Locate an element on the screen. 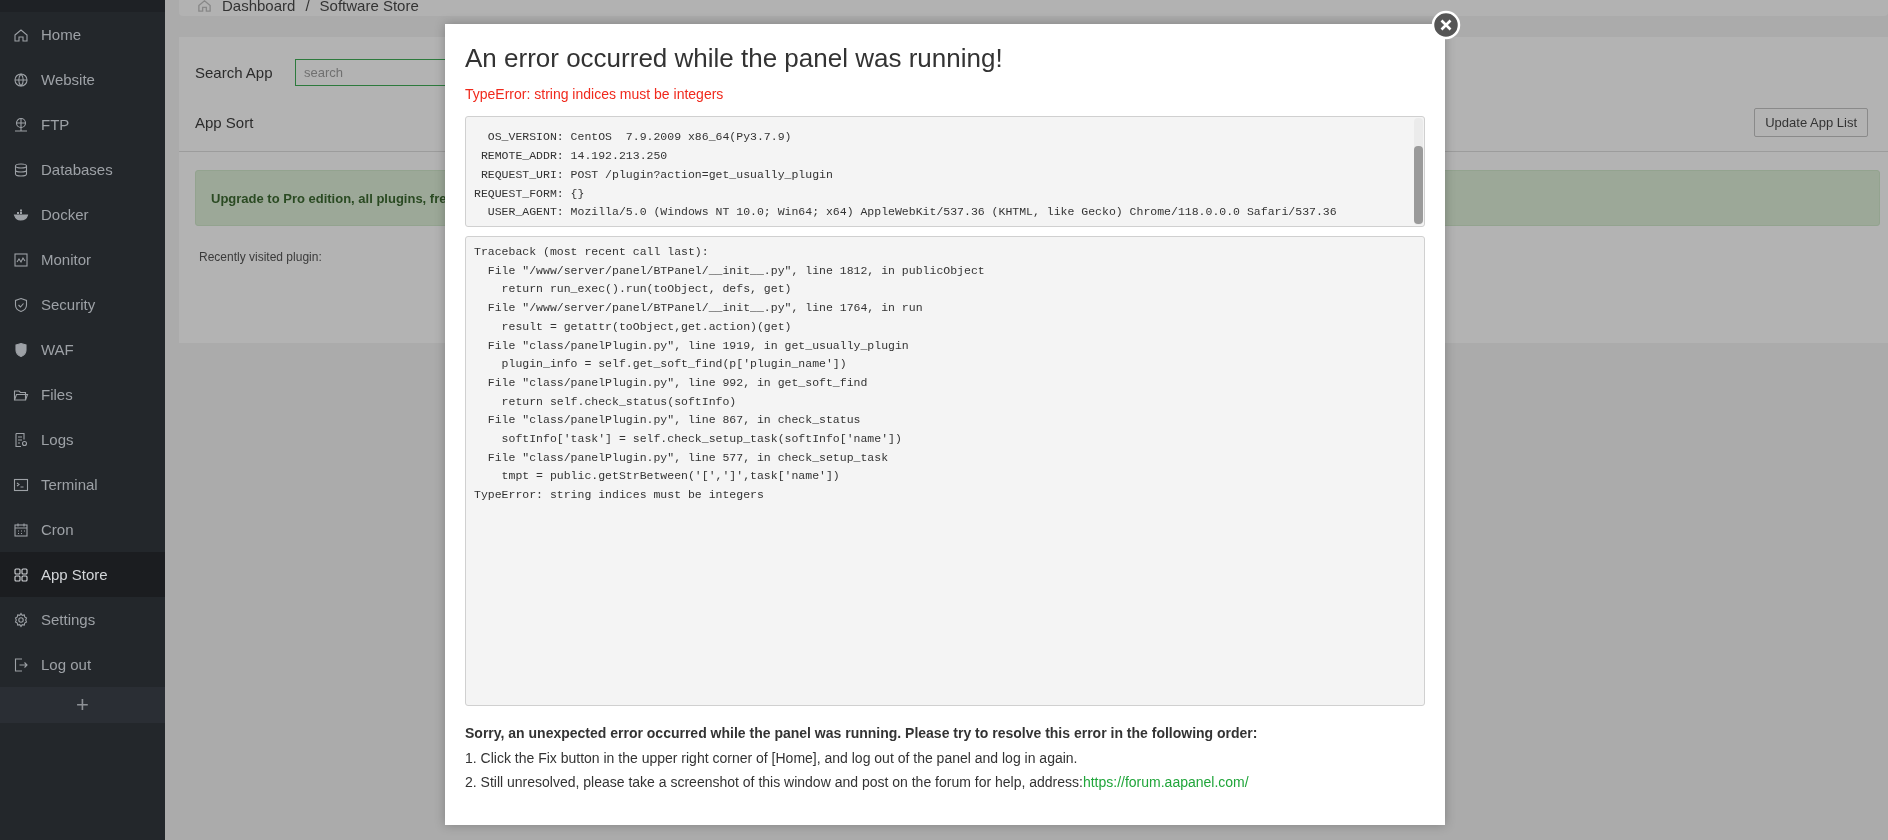 The image size is (1888, 840). traceback-line: File "class/panelPlugin.py", line 992, in get_soft_find is located at coordinates (677, 382).